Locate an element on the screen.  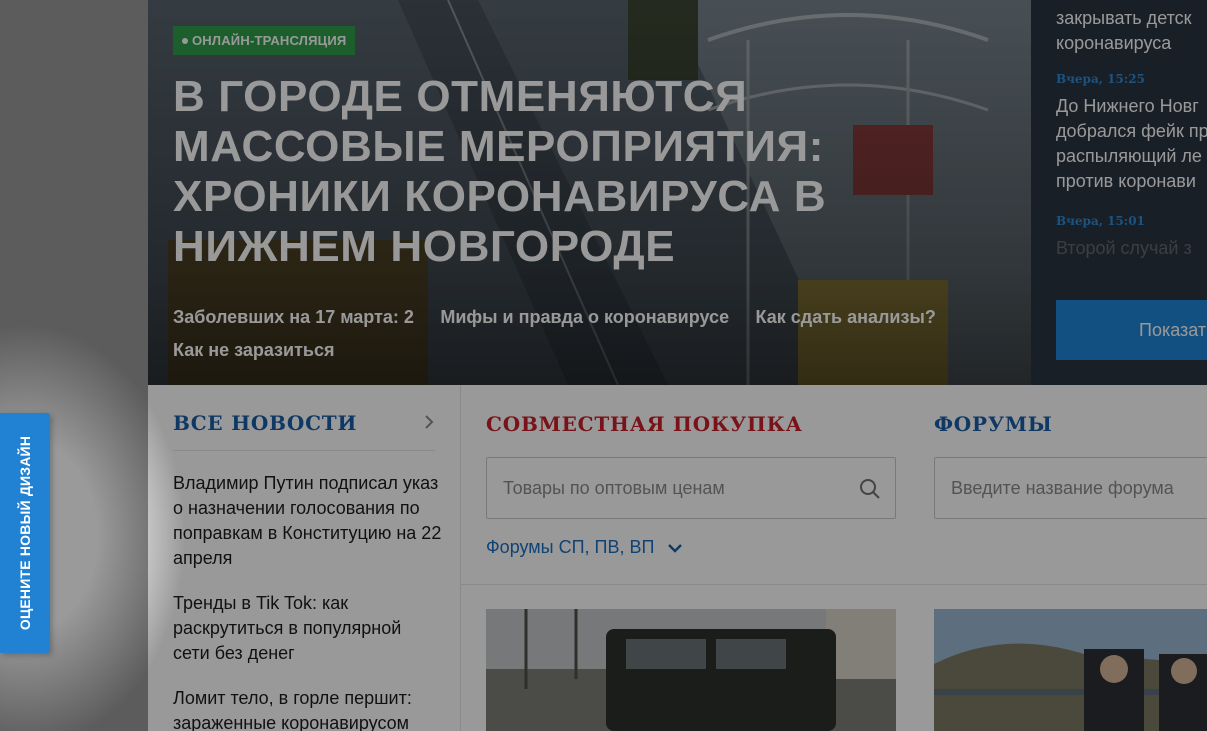
purchase-search-box is located at coordinates (691, 488).